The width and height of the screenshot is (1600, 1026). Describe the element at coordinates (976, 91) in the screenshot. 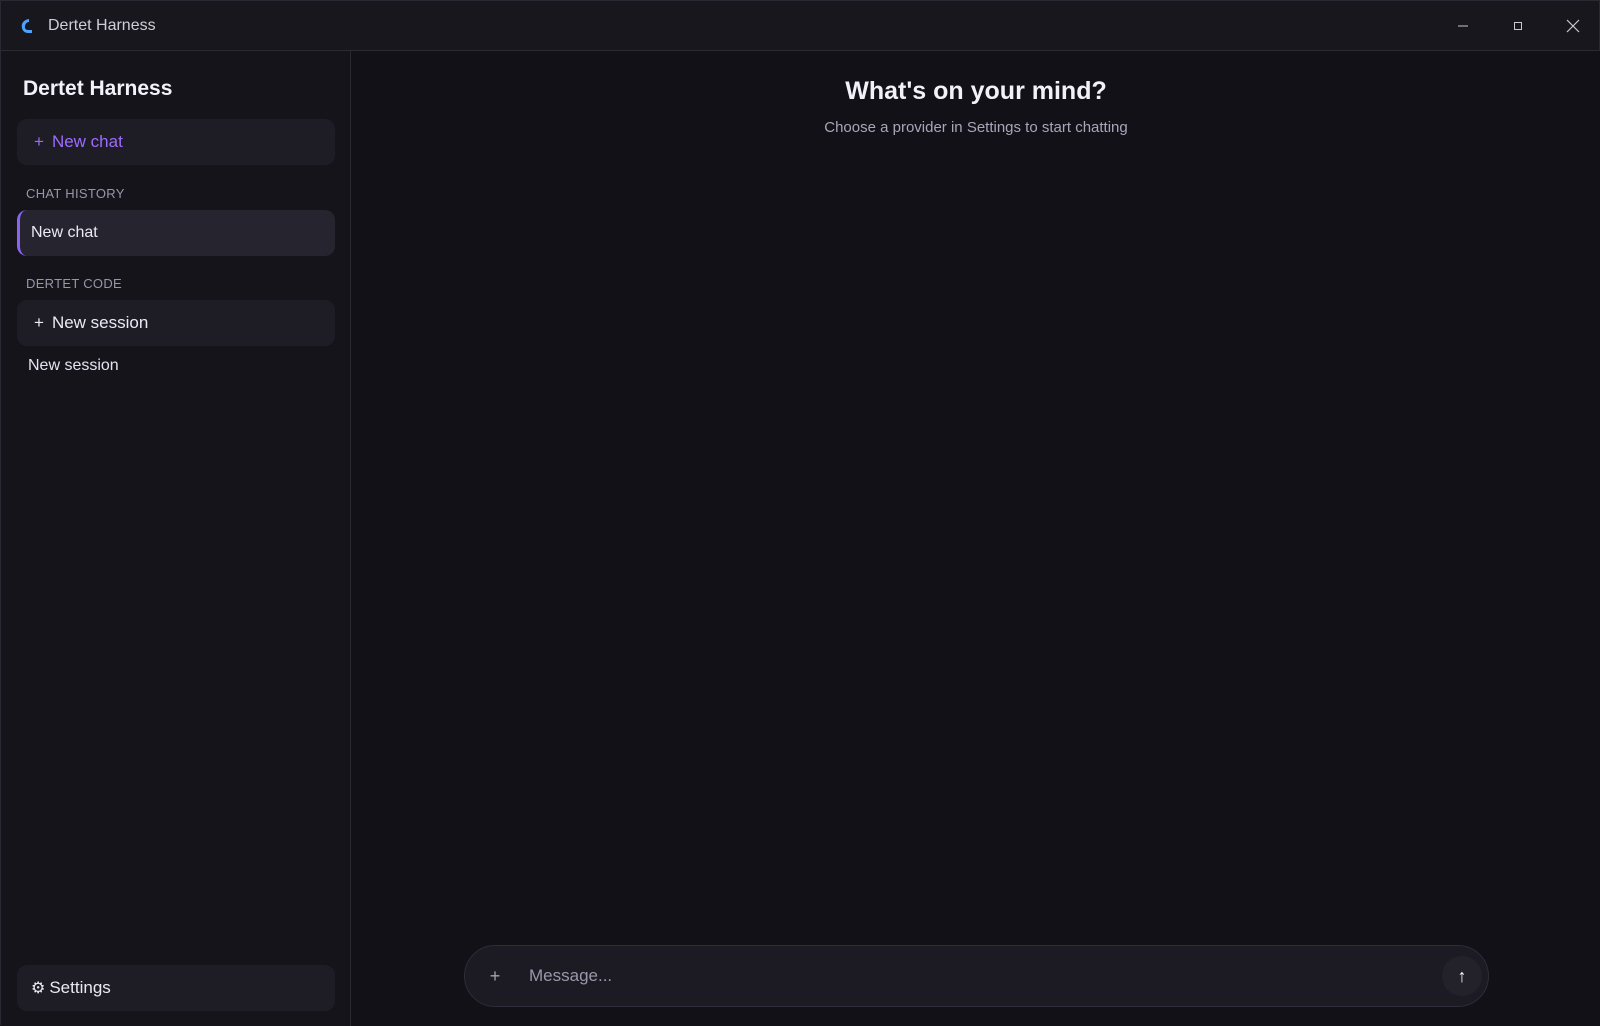

I see `welcome-headline: What's on your mind?` at that location.